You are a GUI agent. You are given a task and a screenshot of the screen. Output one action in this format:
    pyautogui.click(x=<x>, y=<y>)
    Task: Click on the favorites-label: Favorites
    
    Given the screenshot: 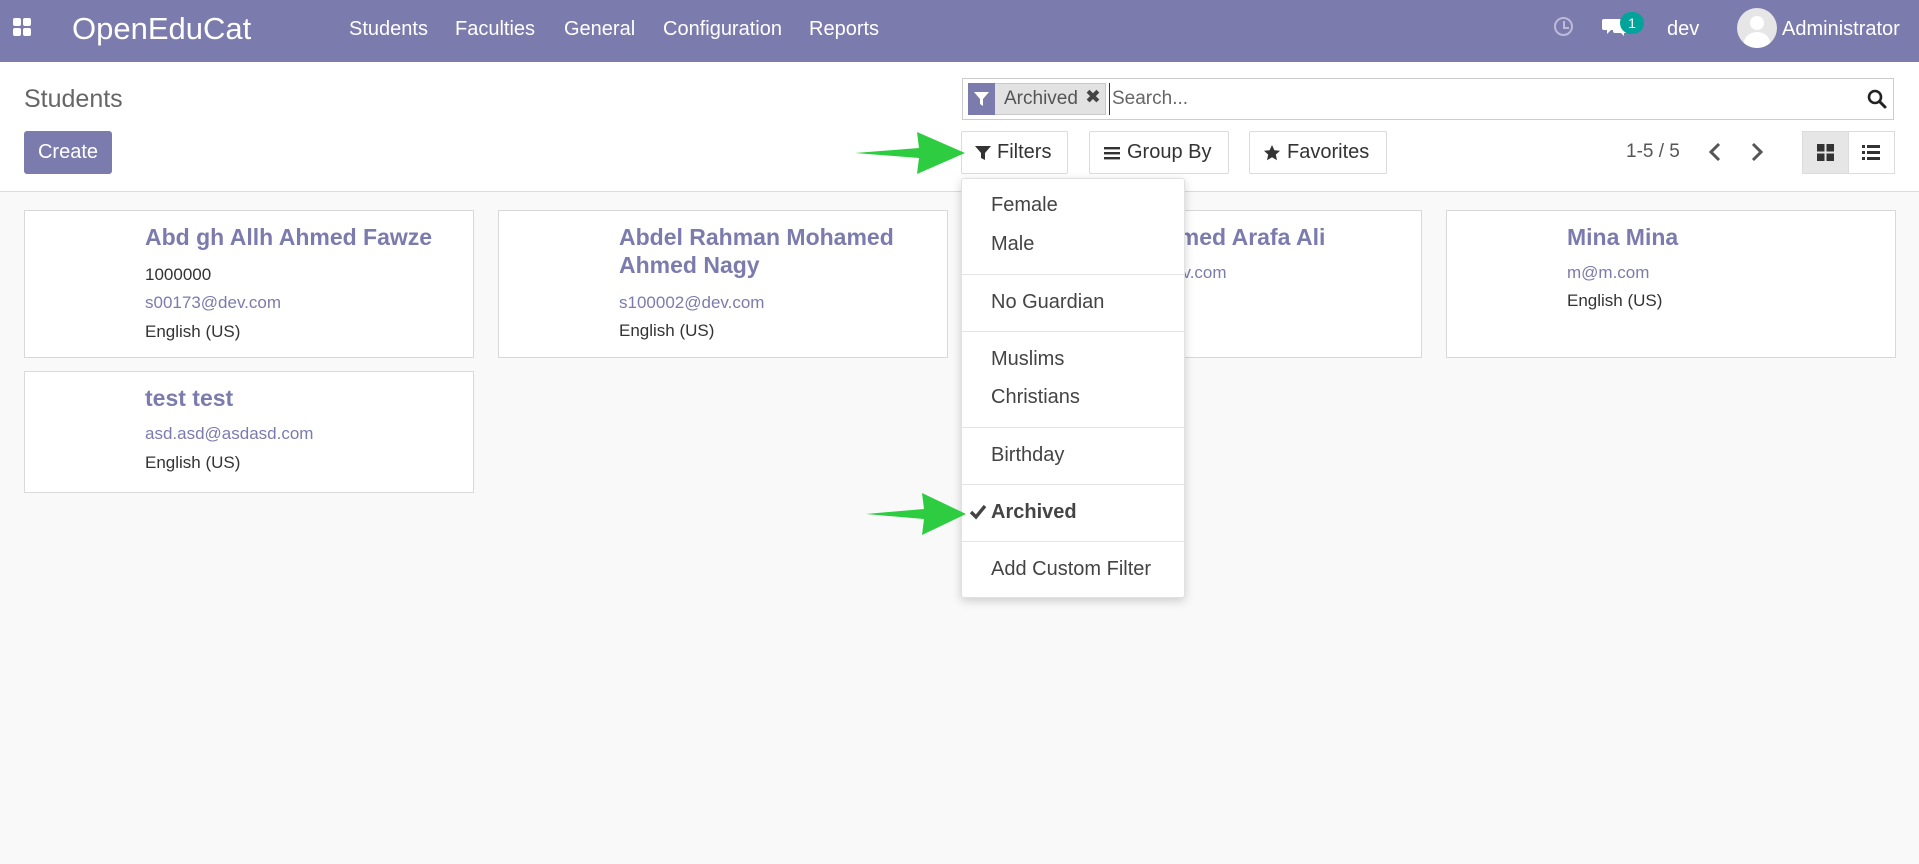 What is the action you would take?
    pyautogui.click(x=1328, y=152)
    